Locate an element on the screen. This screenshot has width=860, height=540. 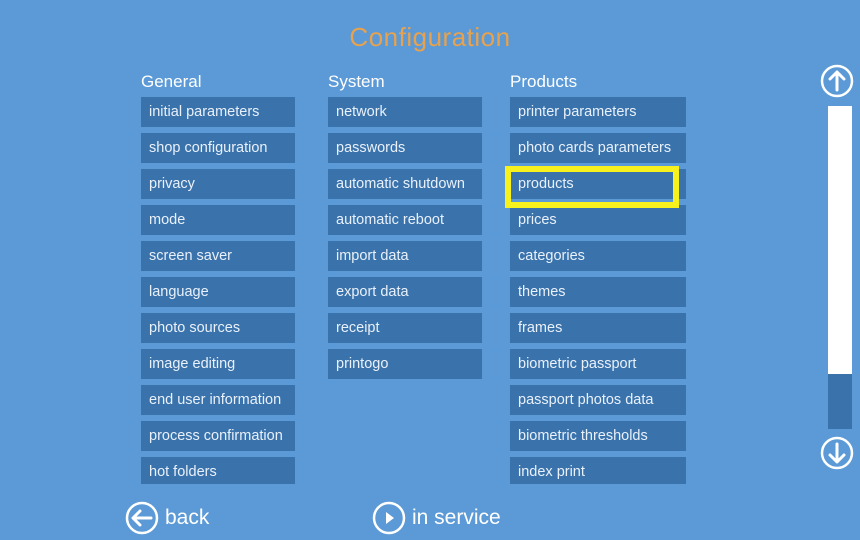
system-item-import-data: import data is located at coordinates (405, 256).